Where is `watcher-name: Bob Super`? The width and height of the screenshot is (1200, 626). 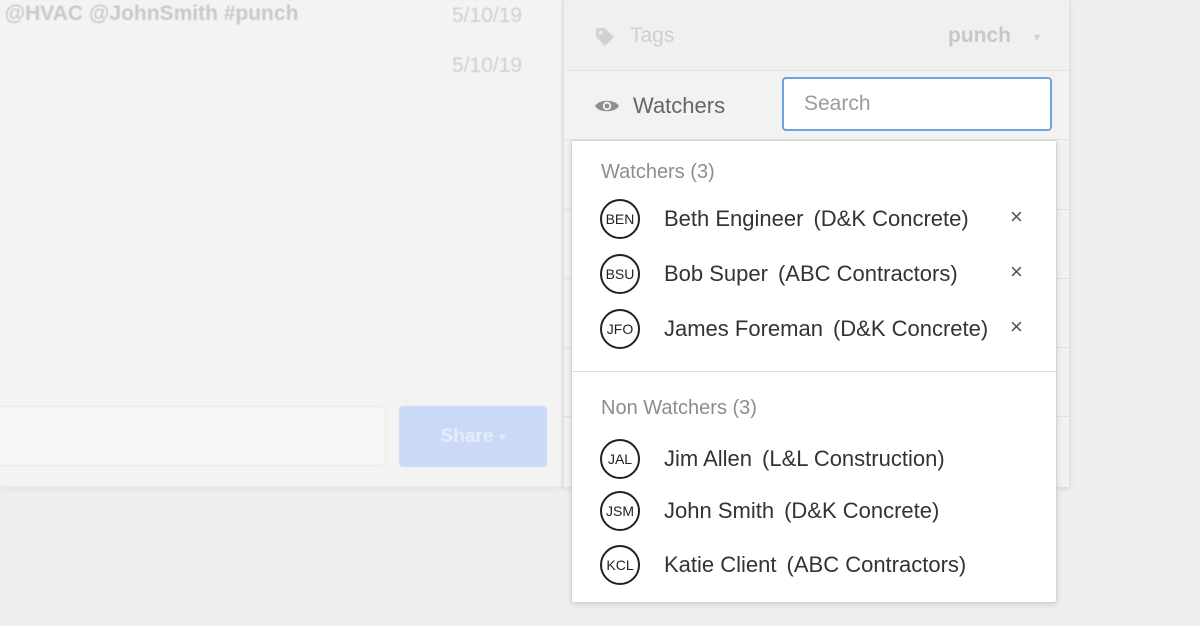
watcher-name: Bob Super is located at coordinates (716, 273).